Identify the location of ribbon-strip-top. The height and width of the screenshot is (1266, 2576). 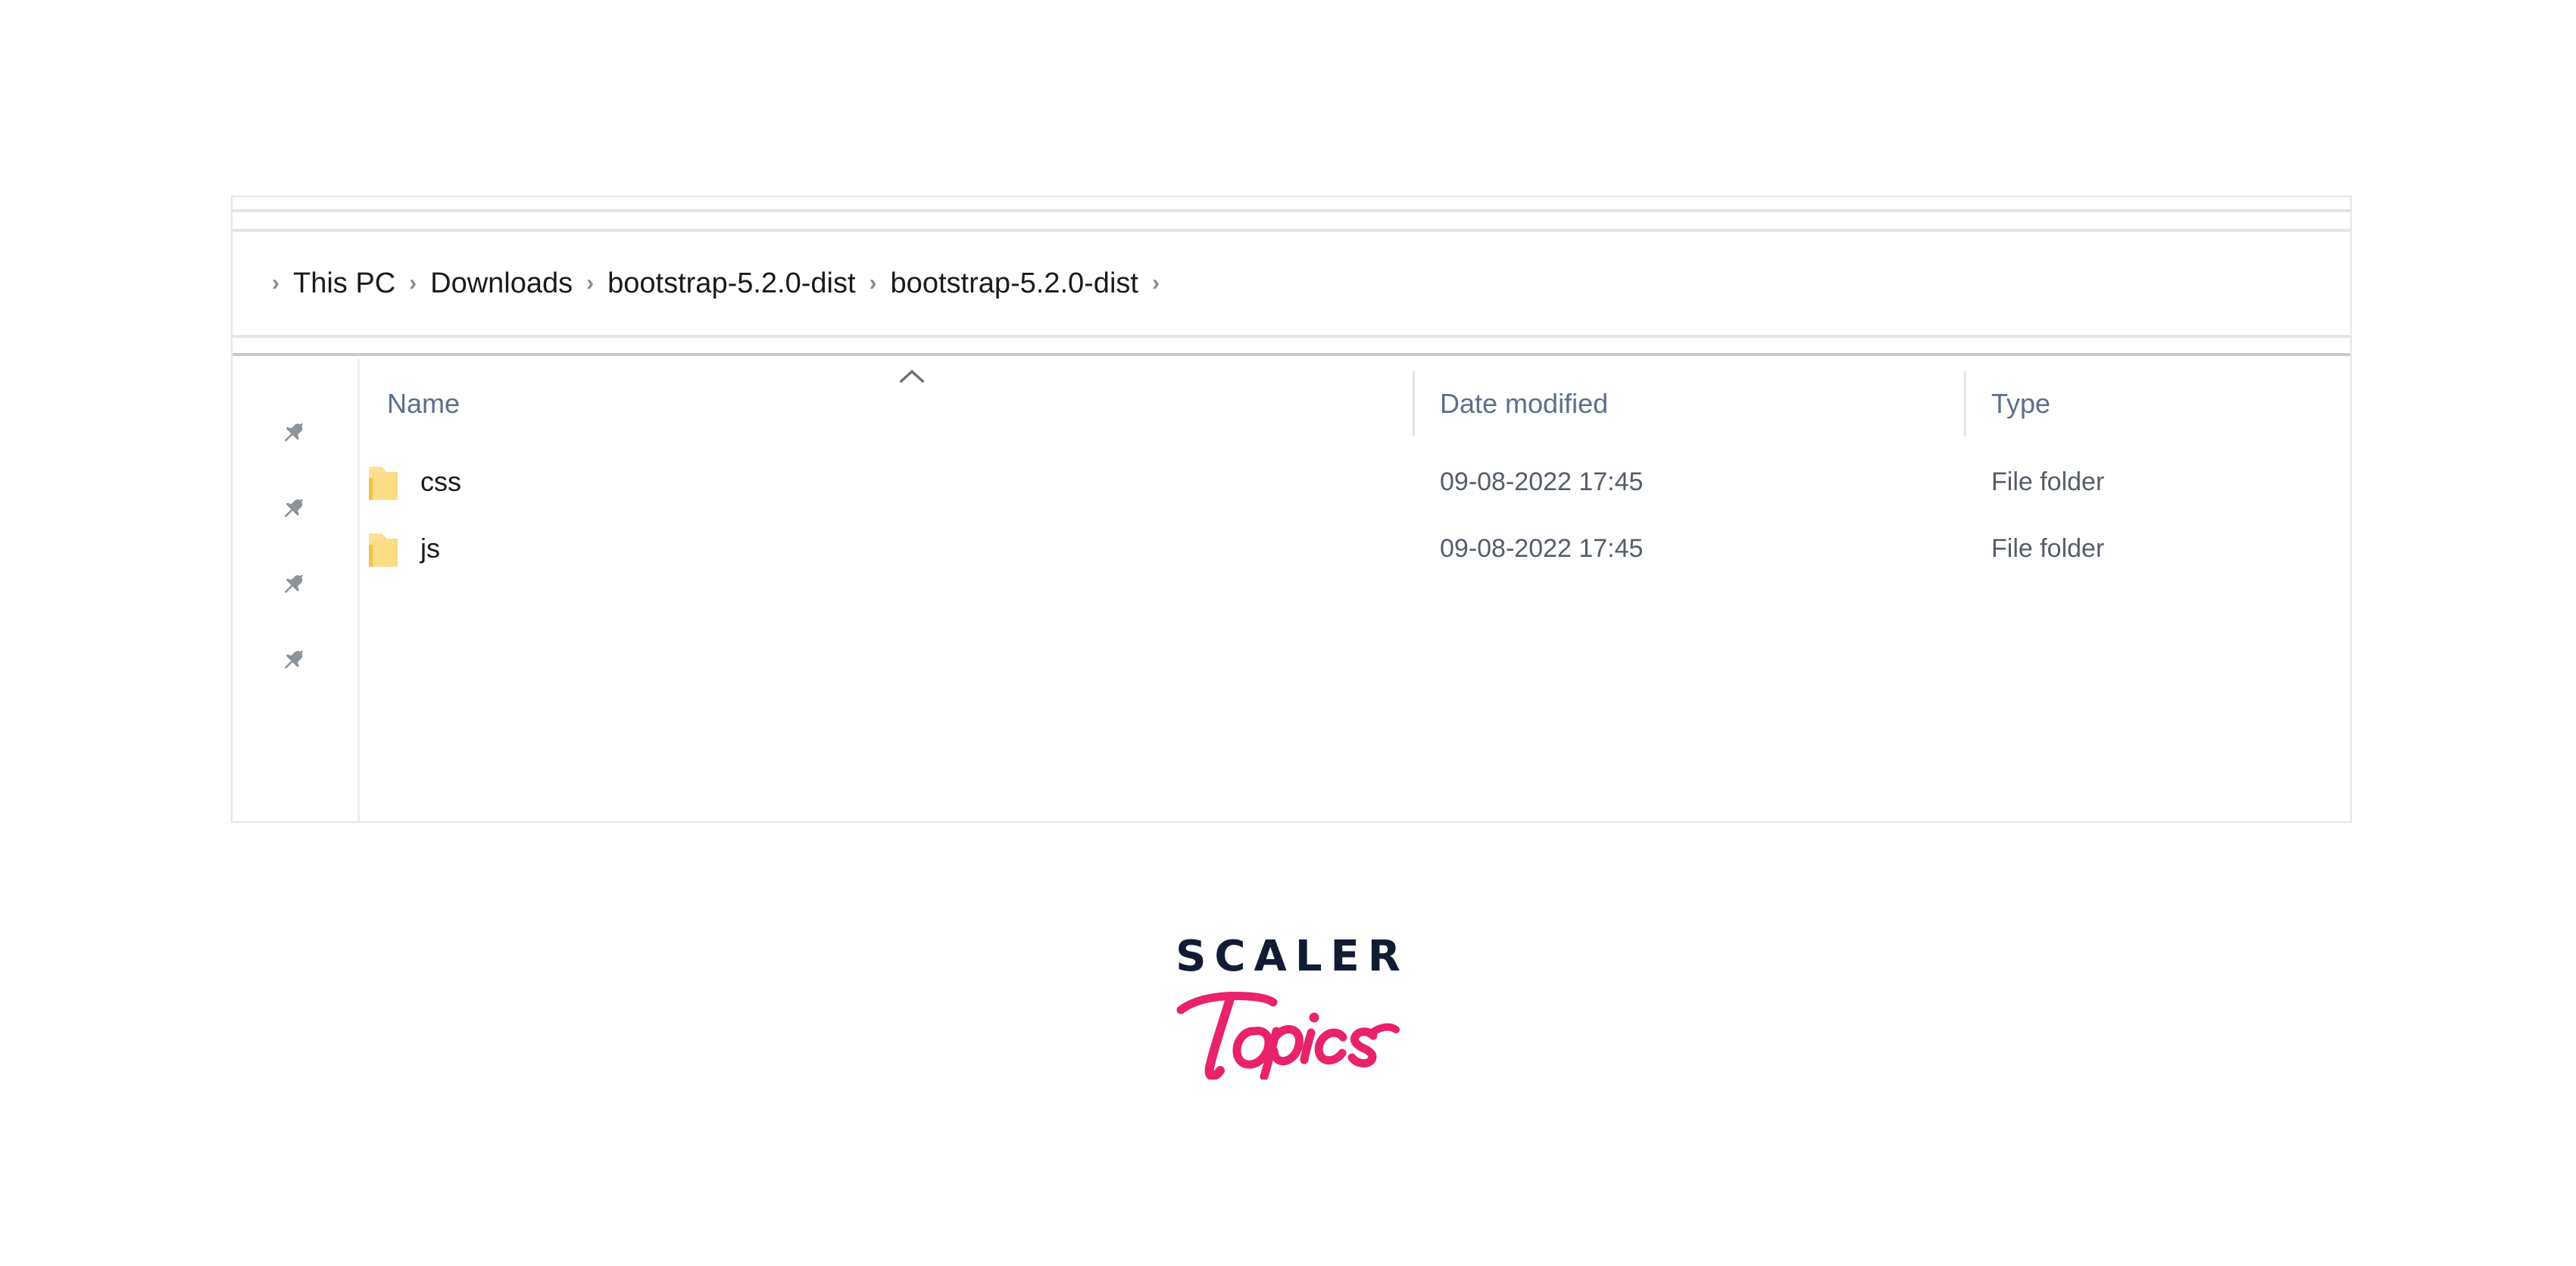
(1291, 204).